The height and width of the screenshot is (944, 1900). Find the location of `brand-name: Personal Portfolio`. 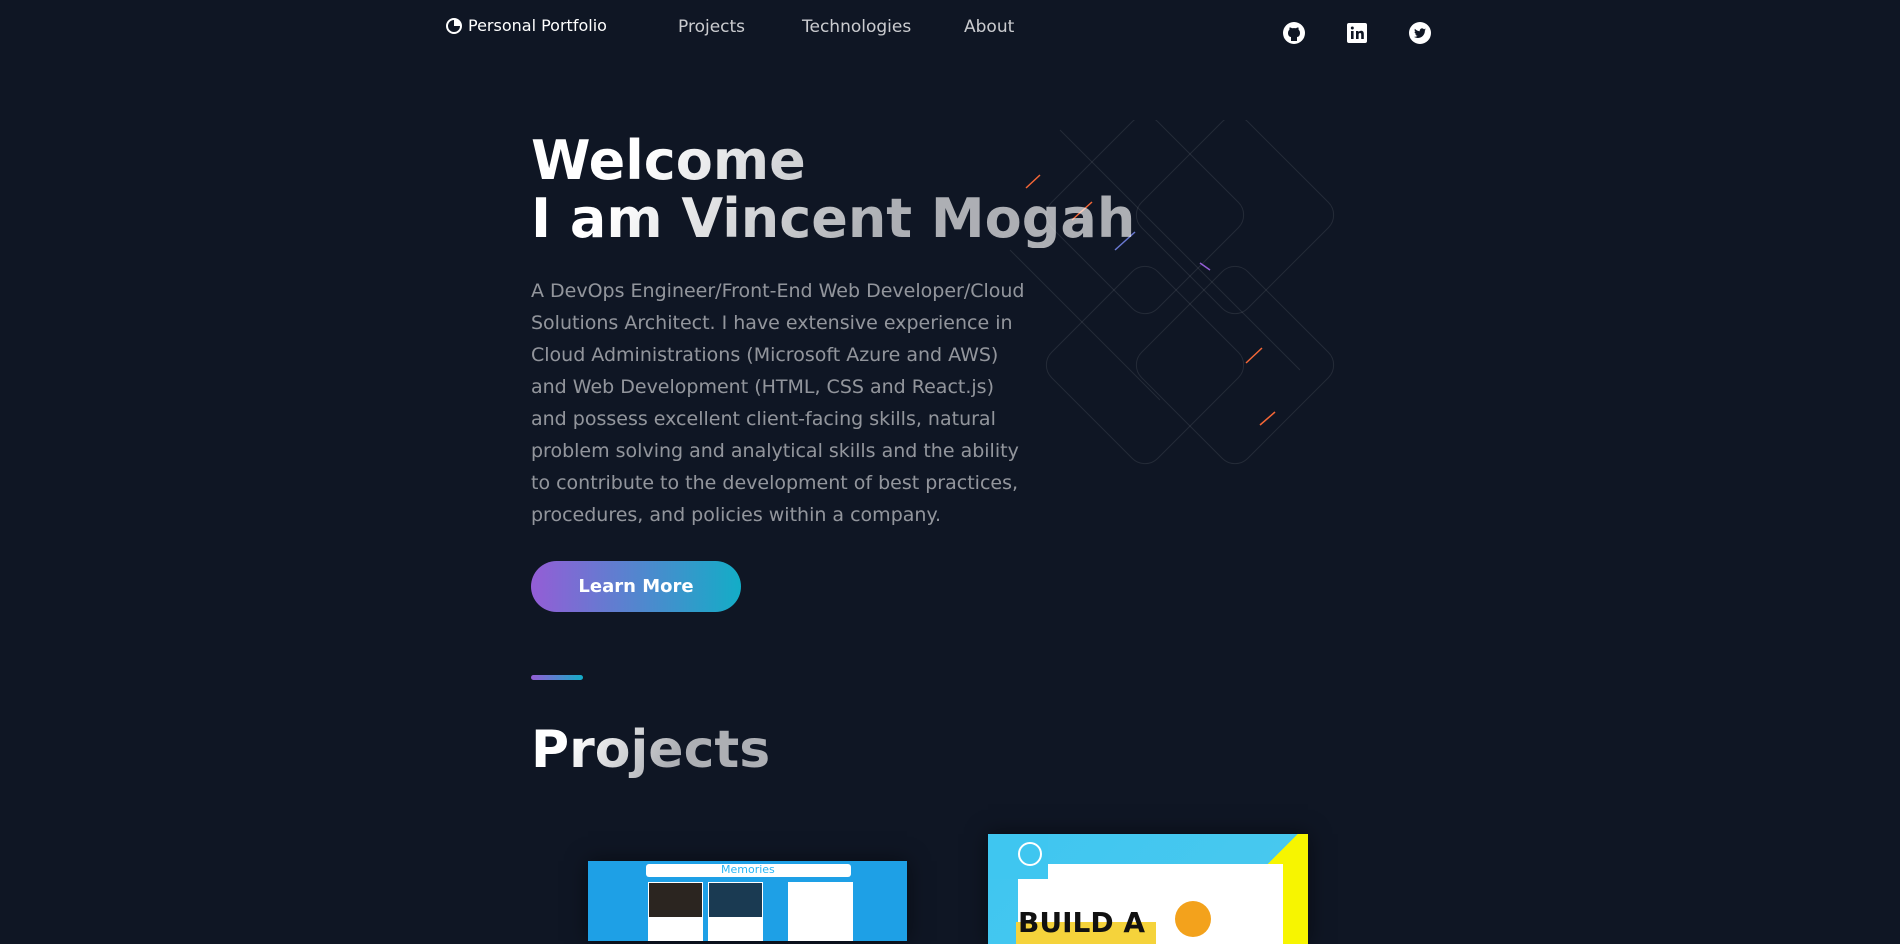

brand-name: Personal Portfolio is located at coordinates (537, 25).